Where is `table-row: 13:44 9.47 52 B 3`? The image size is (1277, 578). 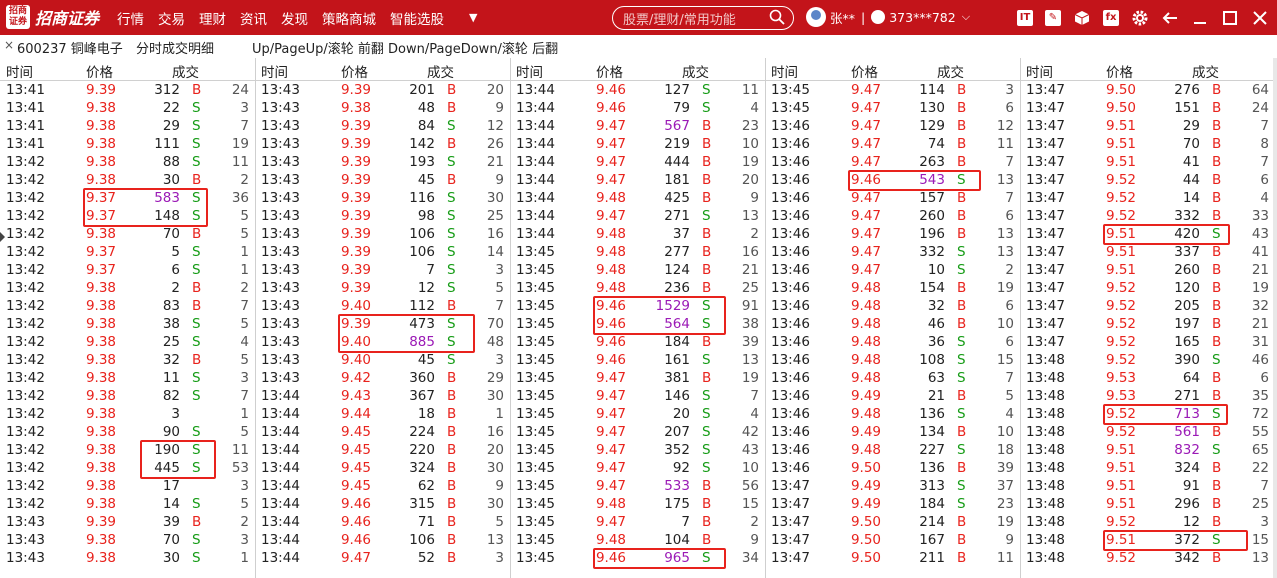
table-row: 13:44 9.47 52 B 3 is located at coordinates (382, 558).